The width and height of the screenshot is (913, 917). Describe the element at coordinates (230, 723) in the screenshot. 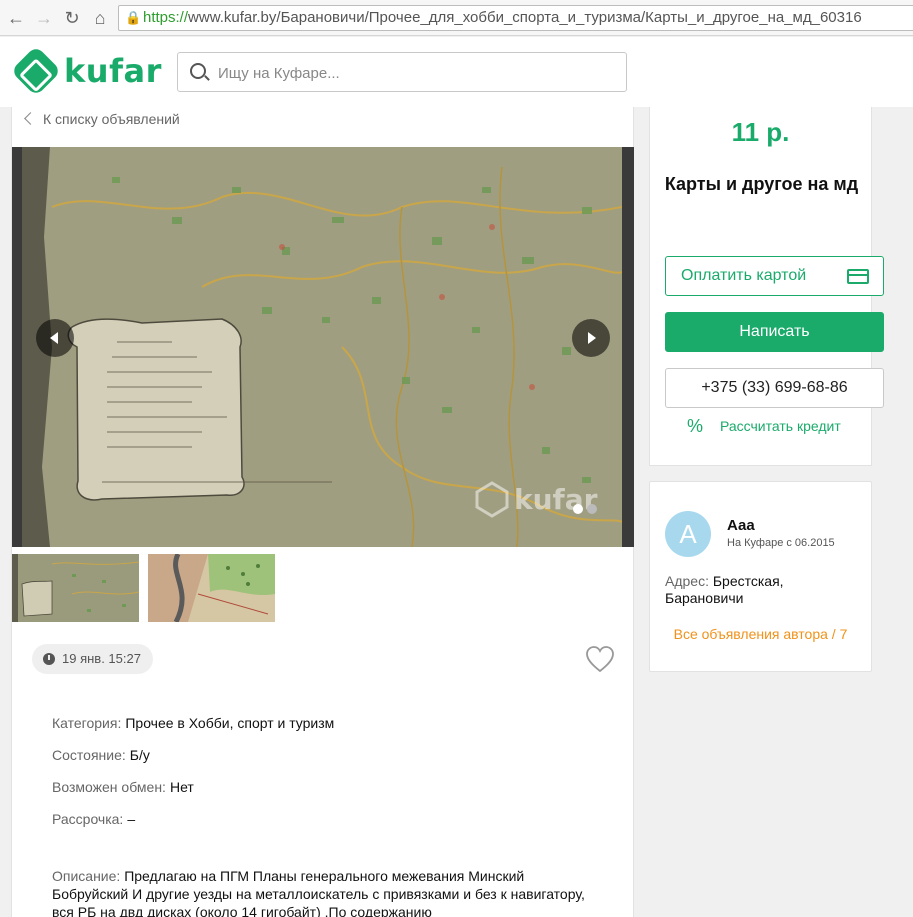

I see `property-value: Прочее в Хобби, спорт и туризм` at that location.